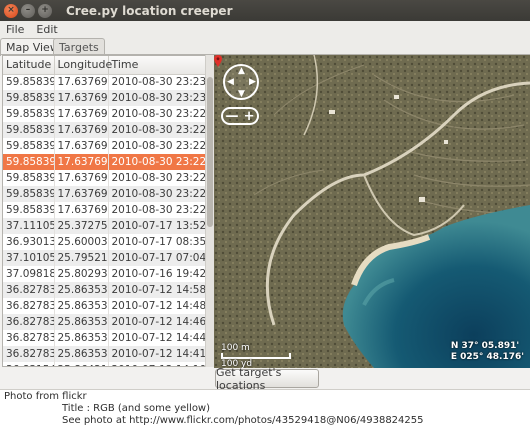  Describe the element at coordinates (83, 65) in the screenshot. I see `column-header-longitude: Longitude` at that location.